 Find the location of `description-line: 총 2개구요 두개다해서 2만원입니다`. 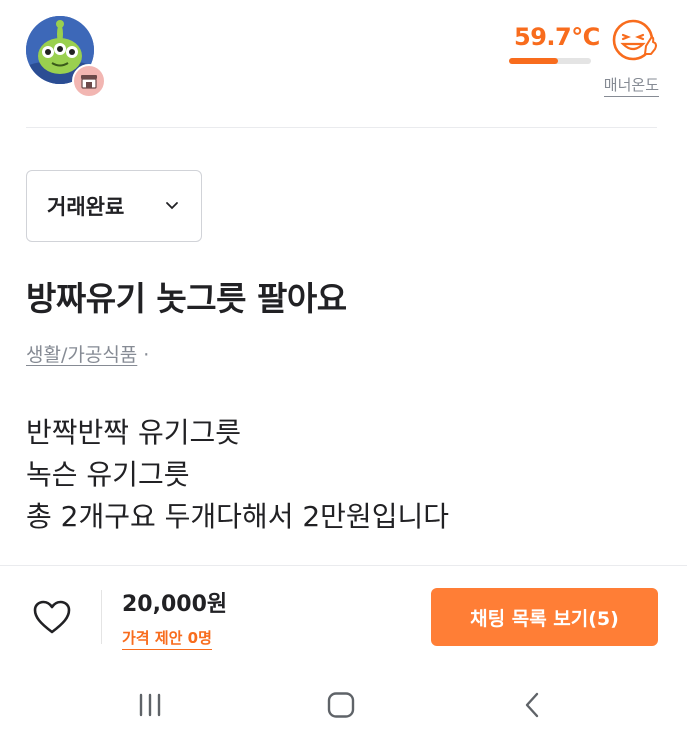

description-line: 총 2개구요 두개다해서 2만원입니다 is located at coordinates (237, 516).